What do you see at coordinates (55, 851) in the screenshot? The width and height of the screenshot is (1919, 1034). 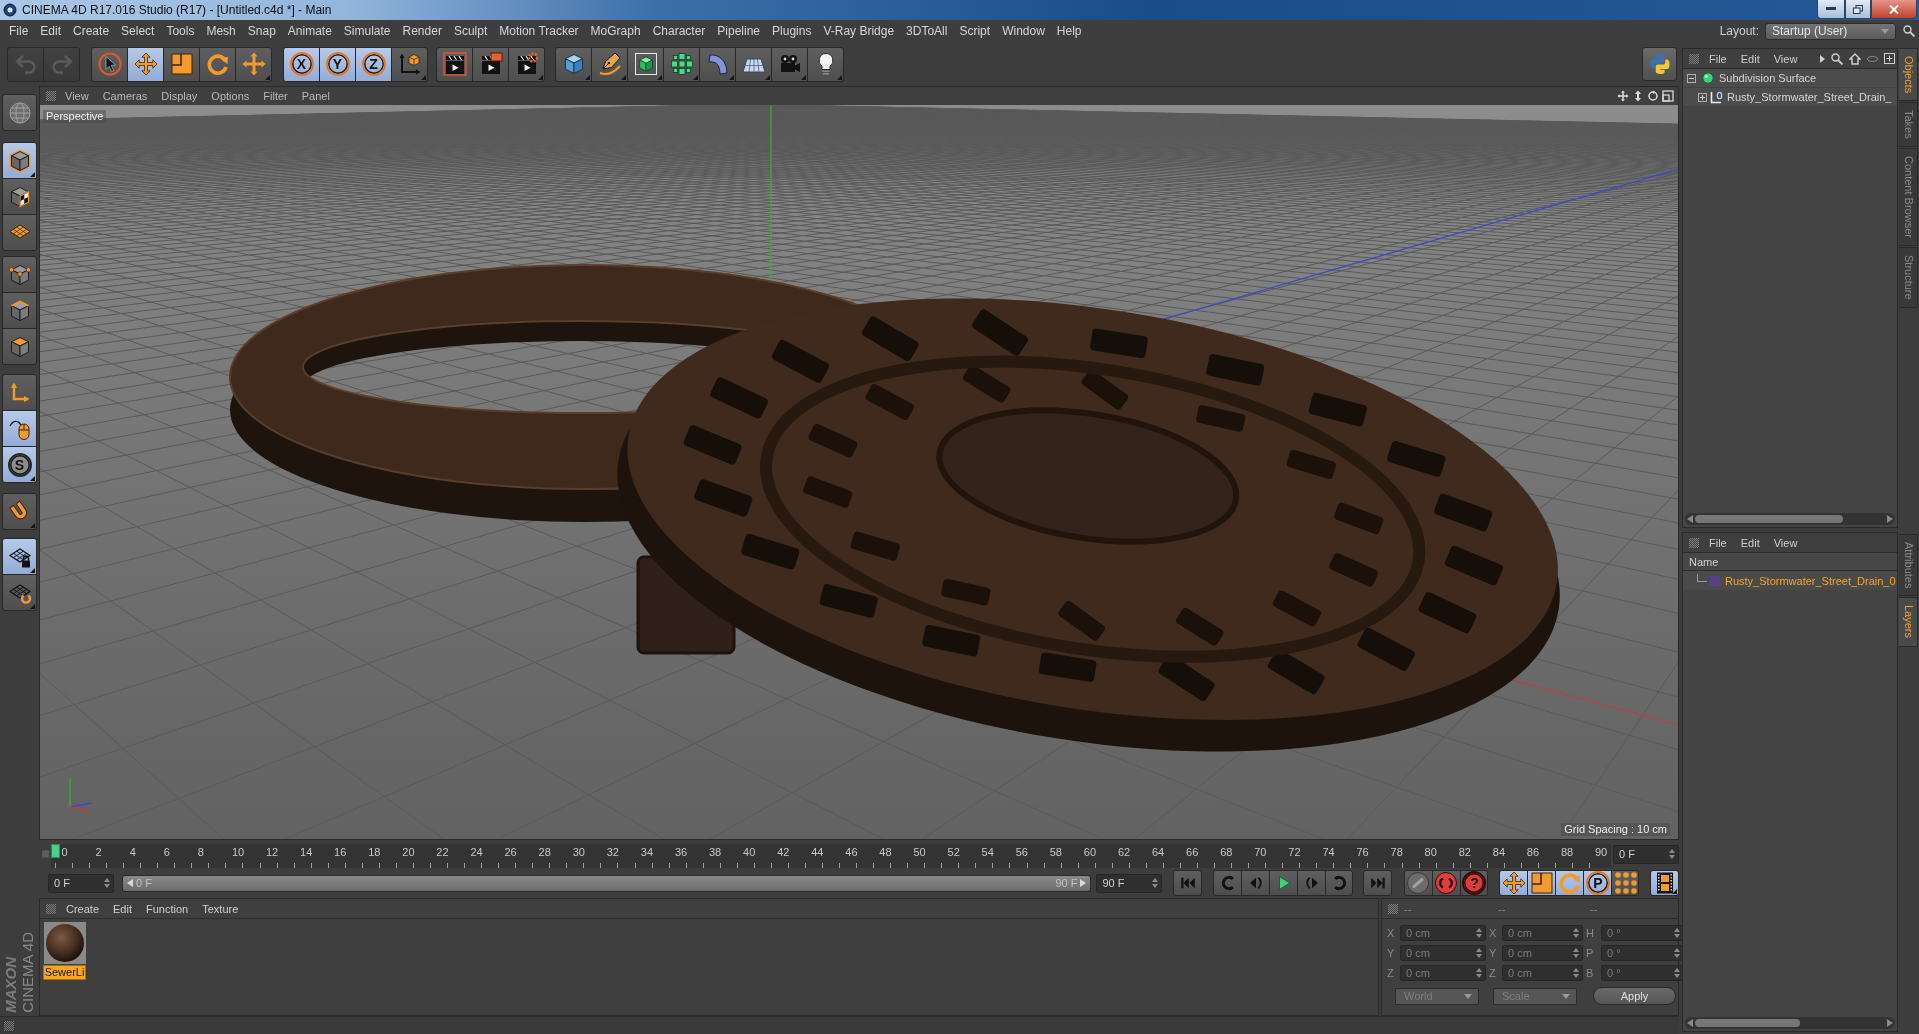 I see `playhead-marker` at bounding box center [55, 851].